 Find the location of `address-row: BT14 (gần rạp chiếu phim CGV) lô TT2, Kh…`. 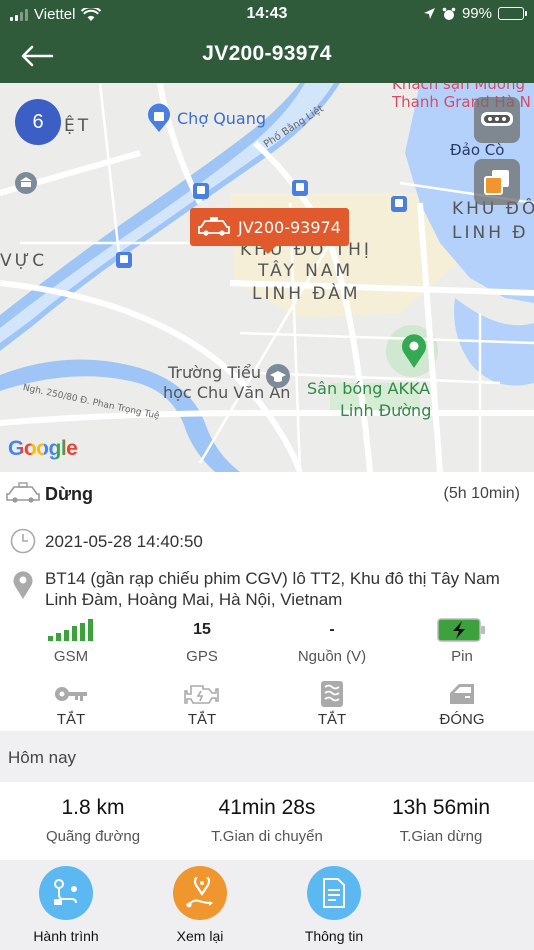

address-row: BT14 (gần rạp chiếu phim CGV) lô TT2, Kh… is located at coordinates (267, 589).